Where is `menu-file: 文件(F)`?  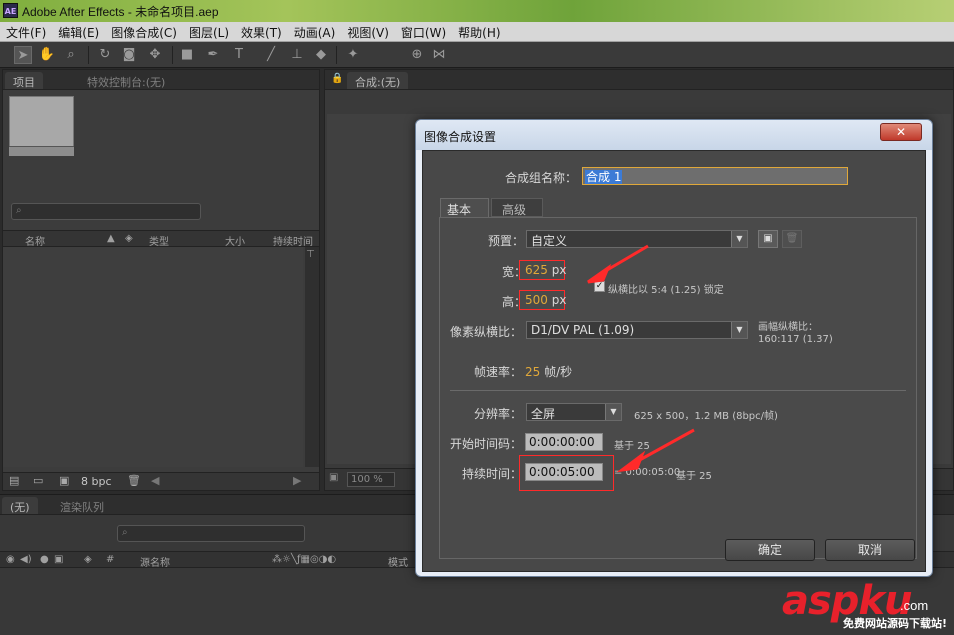
menu-file: 文件(F) is located at coordinates (26, 31).